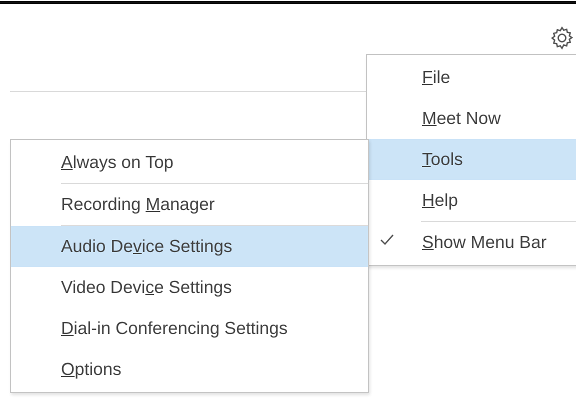  What do you see at coordinates (189, 162) in the screenshot?
I see `menu-item: Always on Top` at bounding box center [189, 162].